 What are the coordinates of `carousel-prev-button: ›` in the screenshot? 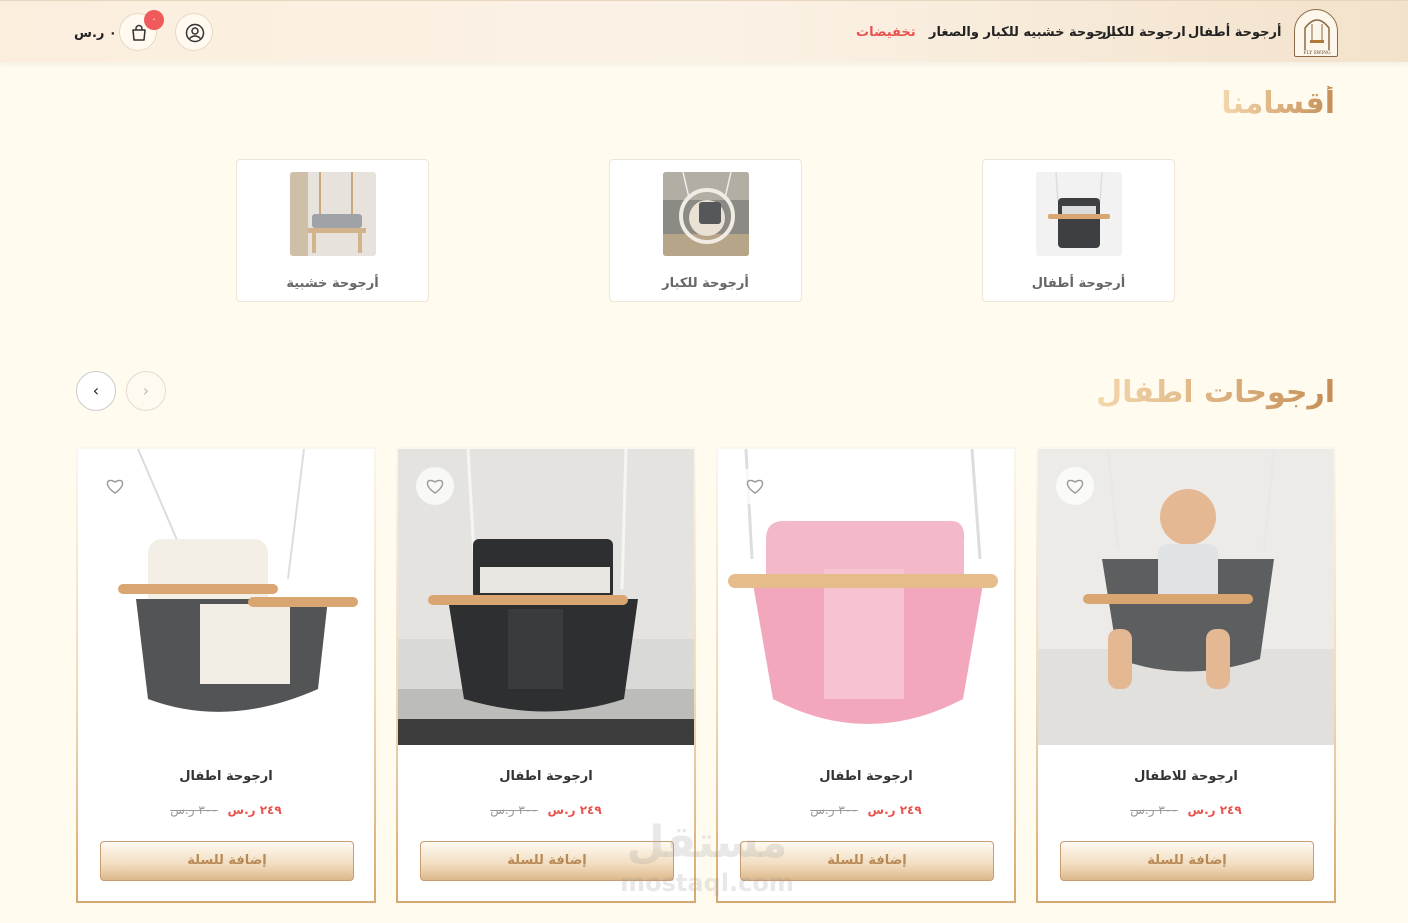 It's located at (146, 391).